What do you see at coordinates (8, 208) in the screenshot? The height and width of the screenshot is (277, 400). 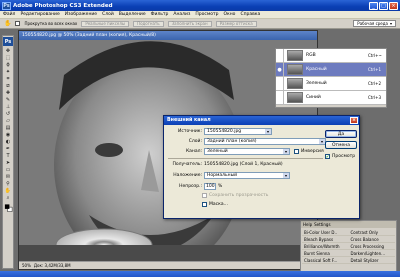 I see `color-swatches-icon` at bounding box center [8, 208].